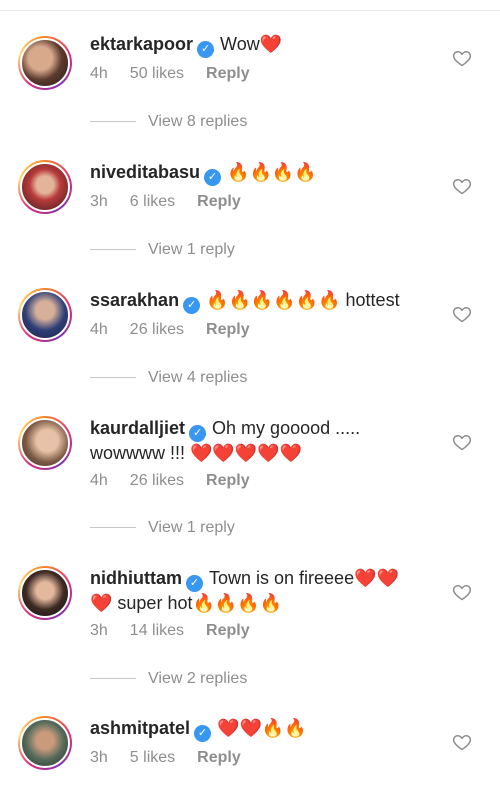 This screenshot has height=800, width=500. What do you see at coordinates (145, 172) in the screenshot?
I see `comment-username: niveditabasu` at bounding box center [145, 172].